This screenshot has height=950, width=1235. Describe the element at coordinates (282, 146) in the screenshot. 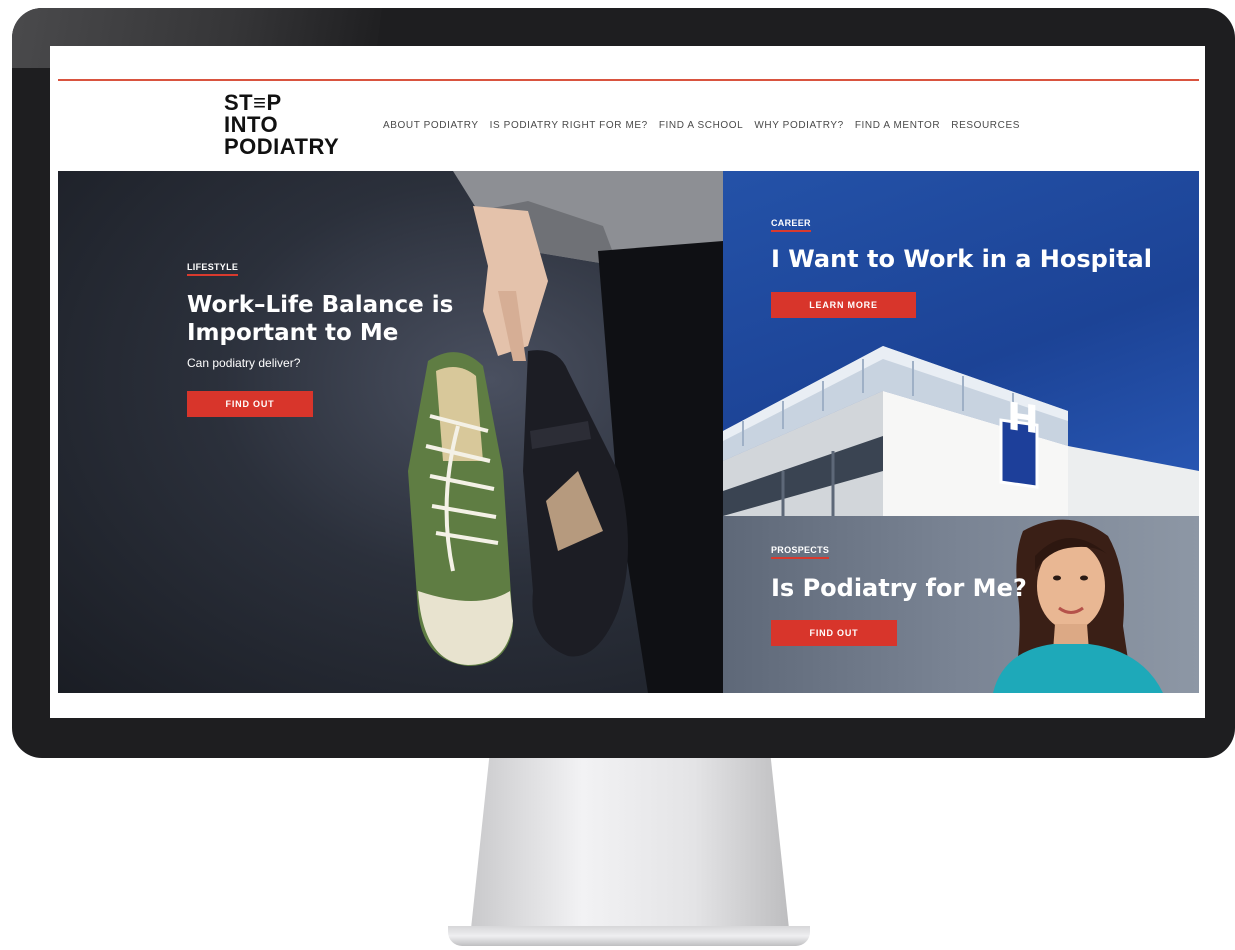

I see `logo-line-3: PODIATRY` at that location.